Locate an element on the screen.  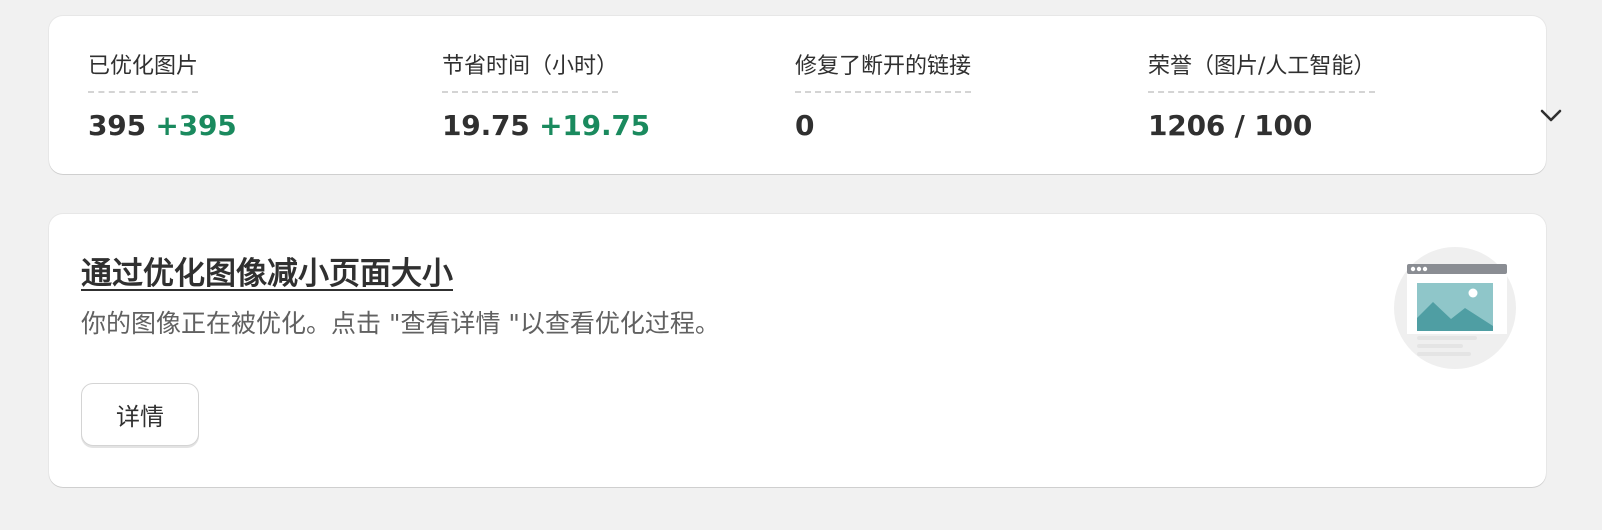
feature-description: 你的图像正在被优化。点击 "查看详情 "以查看优化过程。 is located at coordinates (400, 323).